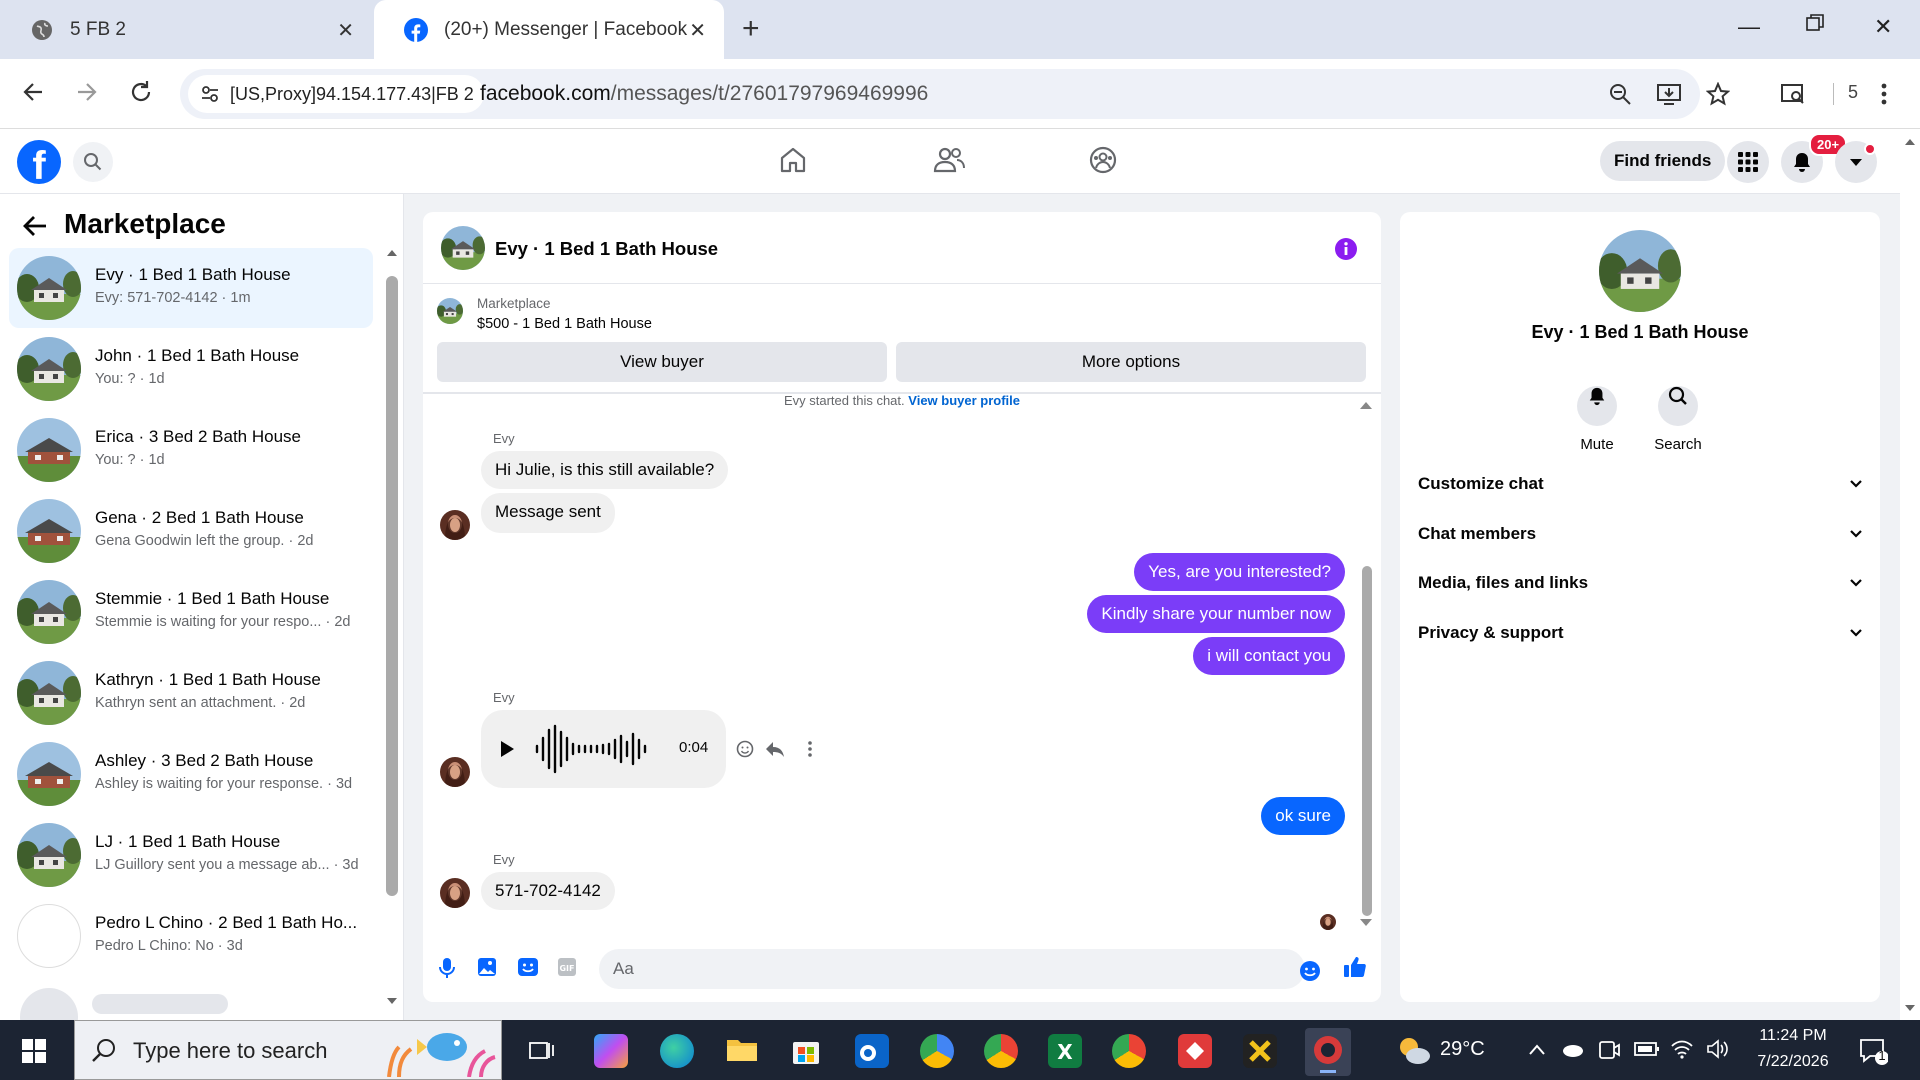 The width and height of the screenshot is (1920, 1080). What do you see at coordinates (1640, 633) in the screenshot?
I see `privacy-support-row: Privacy & support` at bounding box center [1640, 633].